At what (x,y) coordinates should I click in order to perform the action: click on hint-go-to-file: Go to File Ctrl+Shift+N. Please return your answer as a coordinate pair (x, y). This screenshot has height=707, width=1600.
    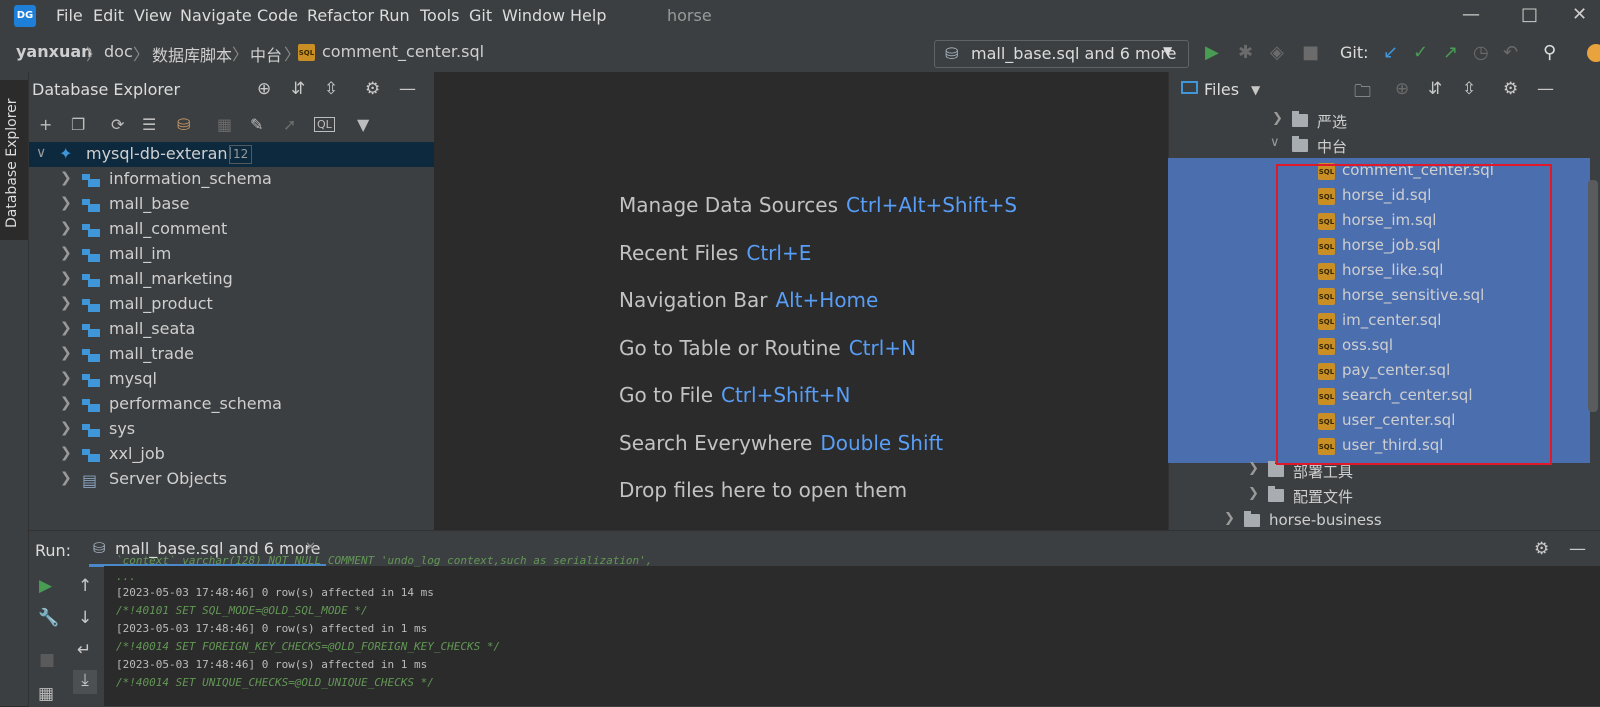
    Looking at the image, I should click on (735, 395).